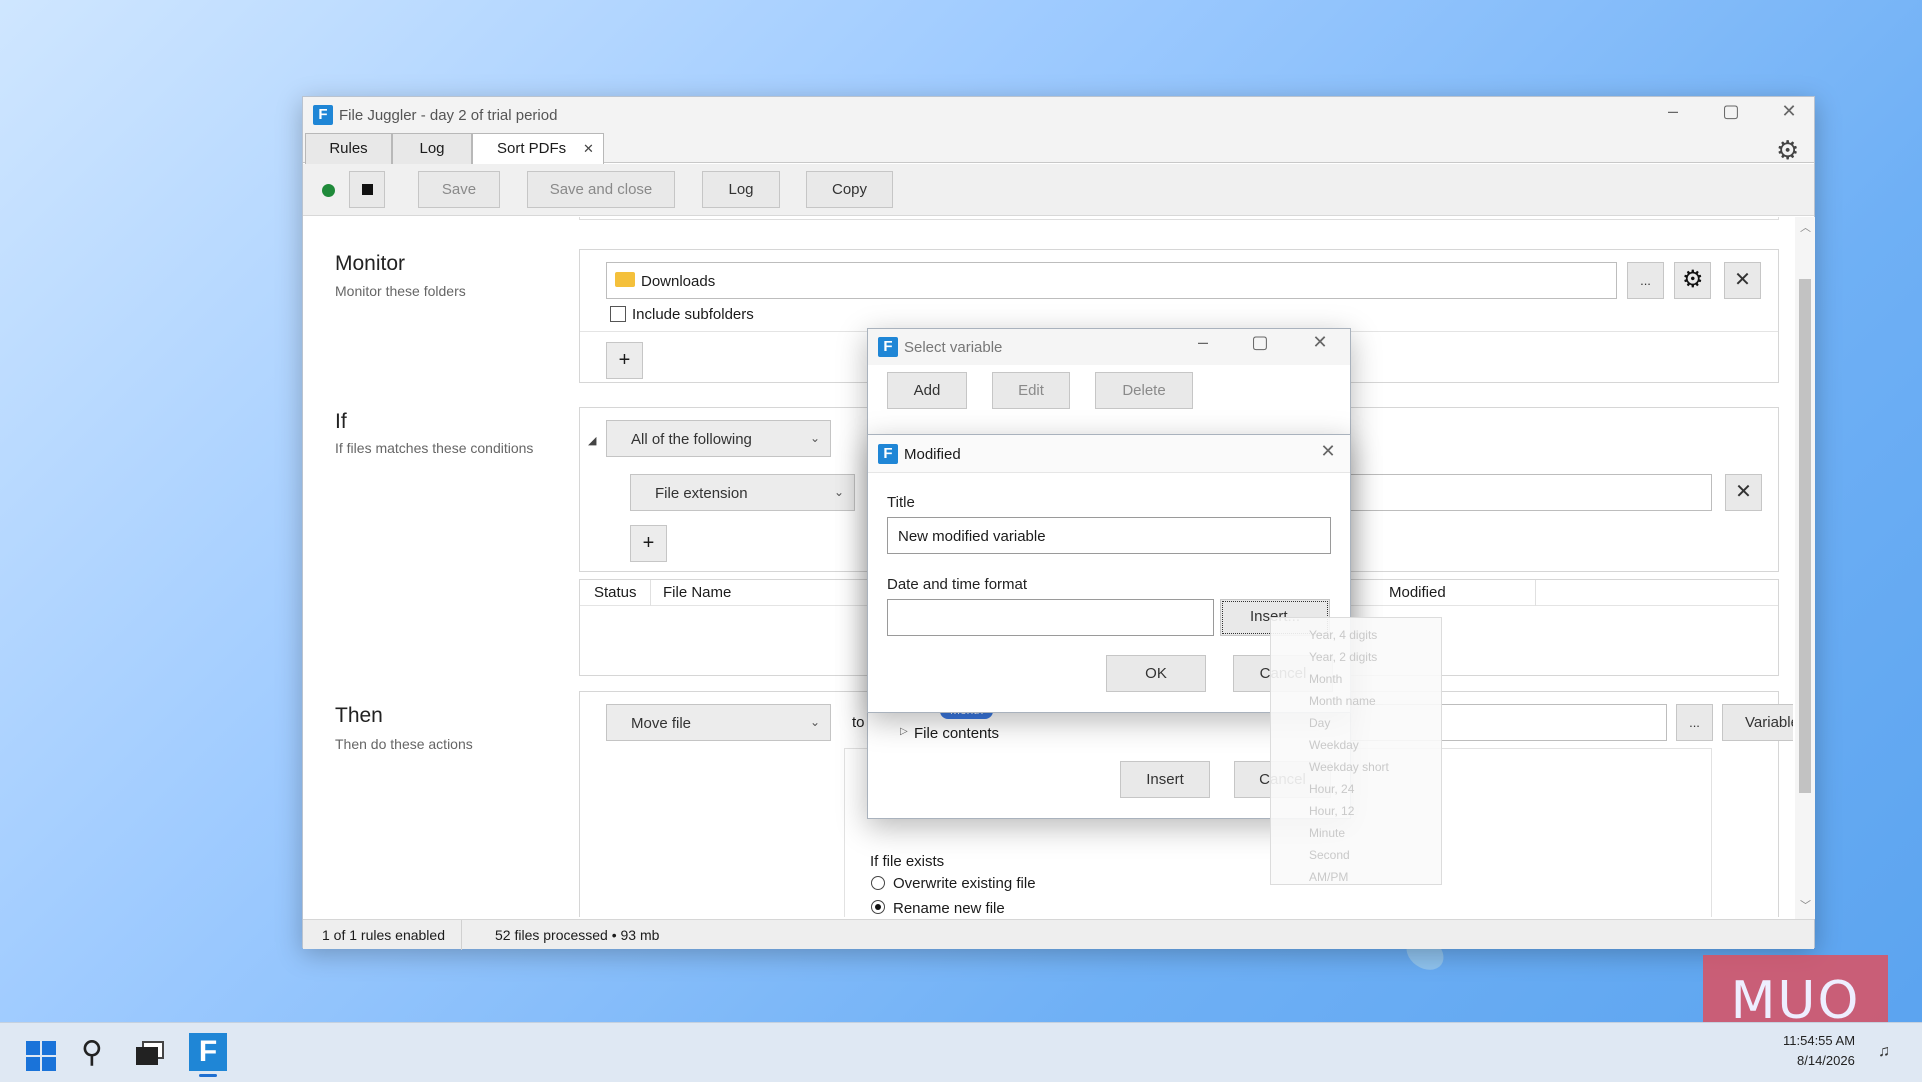  I want to click on save-and-close-button: Save and close, so click(601, 189).